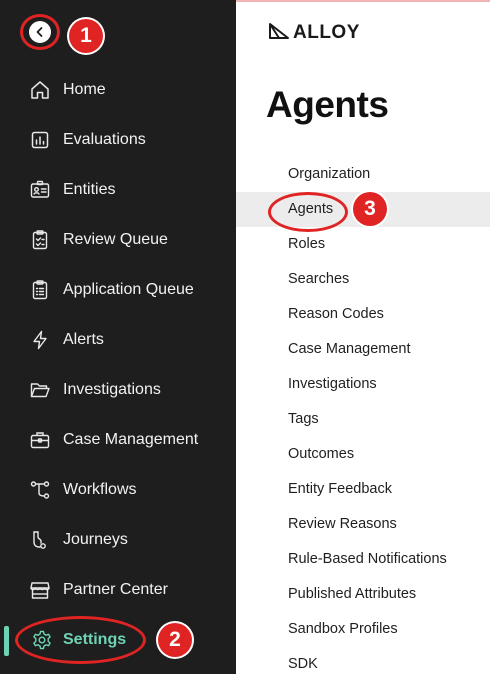  I want to click on top-divider, so click(363, 1).